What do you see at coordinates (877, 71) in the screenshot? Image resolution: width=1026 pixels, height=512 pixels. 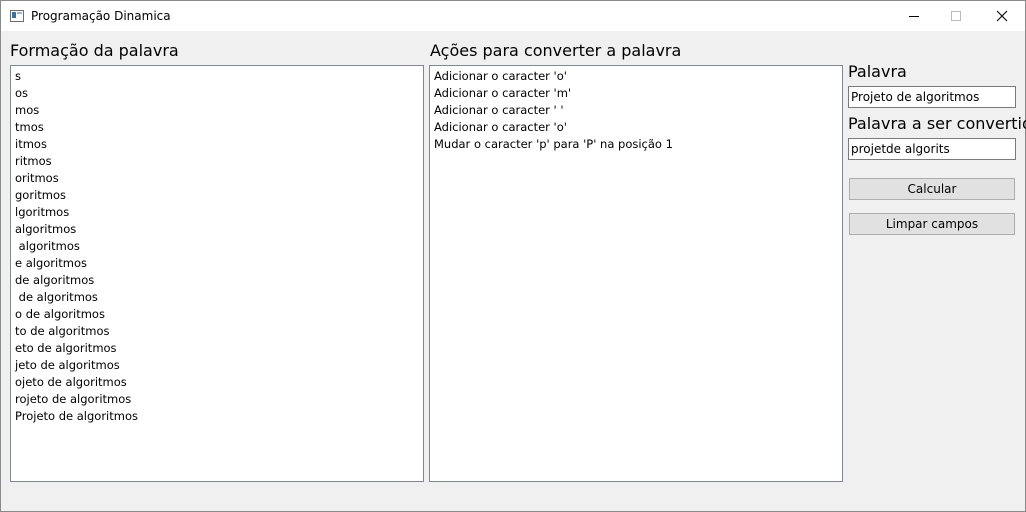 I see `word-label: Palavra` at bounding box center [877, 71].